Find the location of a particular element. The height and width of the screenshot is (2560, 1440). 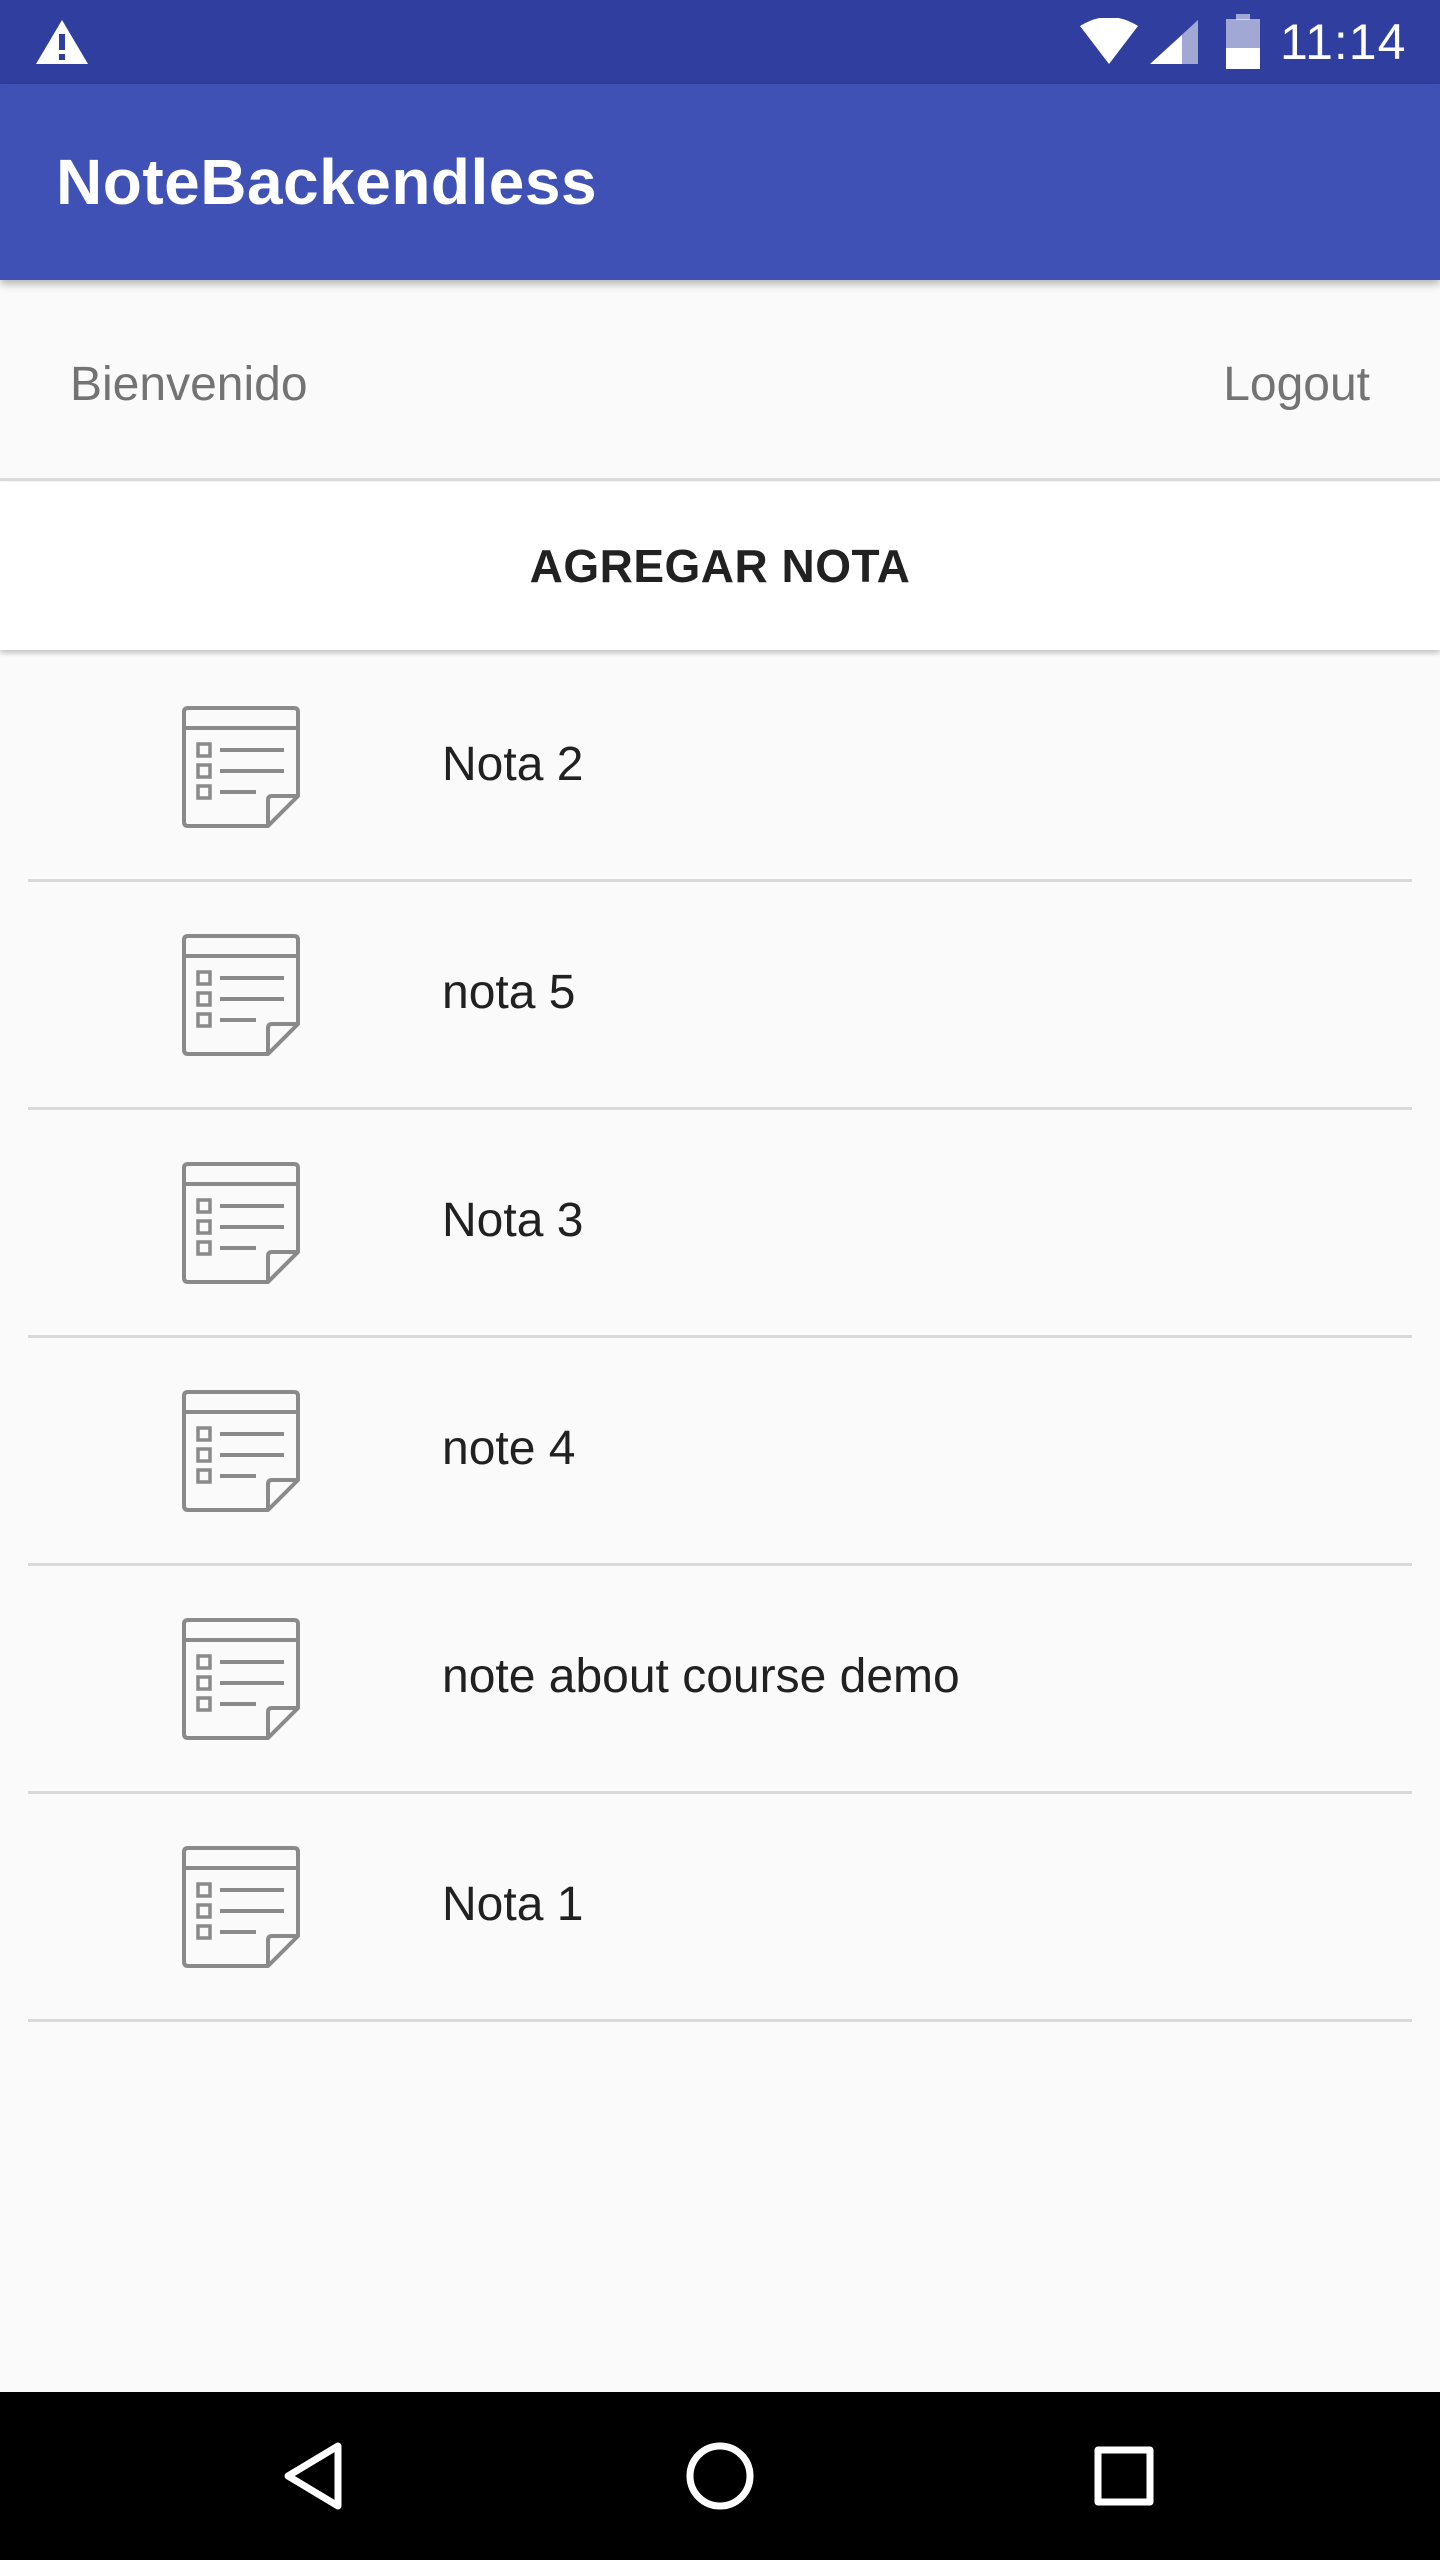

wifi-icon is located at coordinates (1109, 41).